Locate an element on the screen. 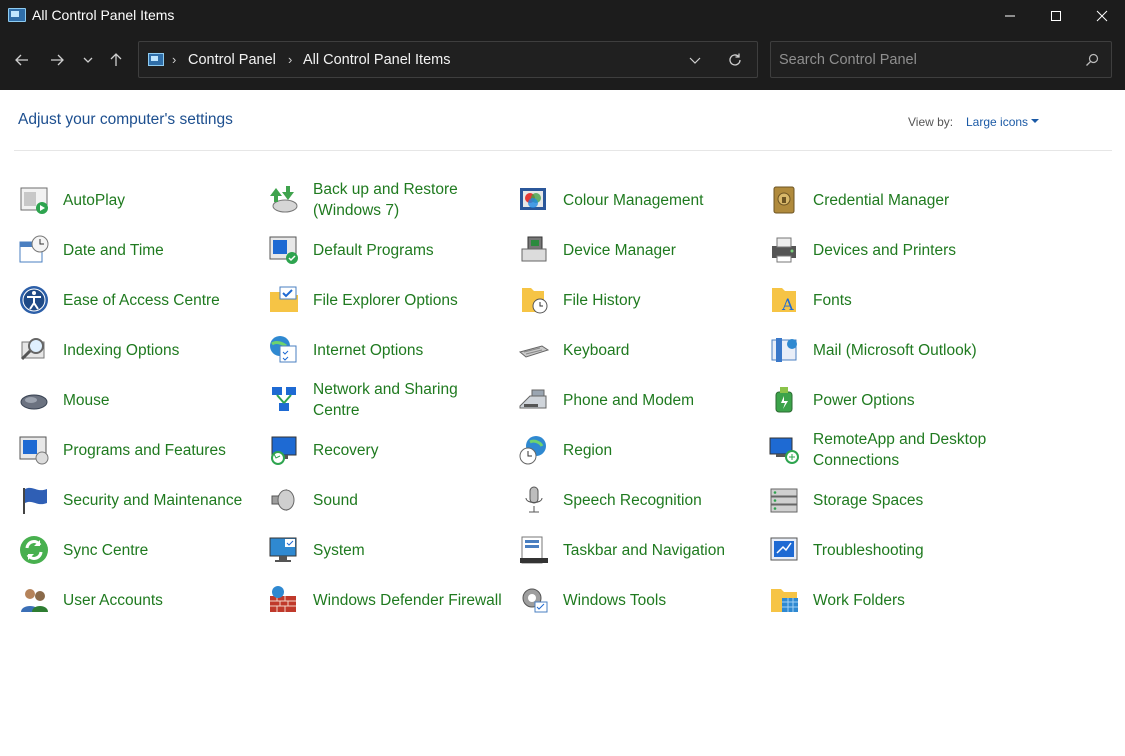  internet-options-icon is located at coordinates (283, 349).